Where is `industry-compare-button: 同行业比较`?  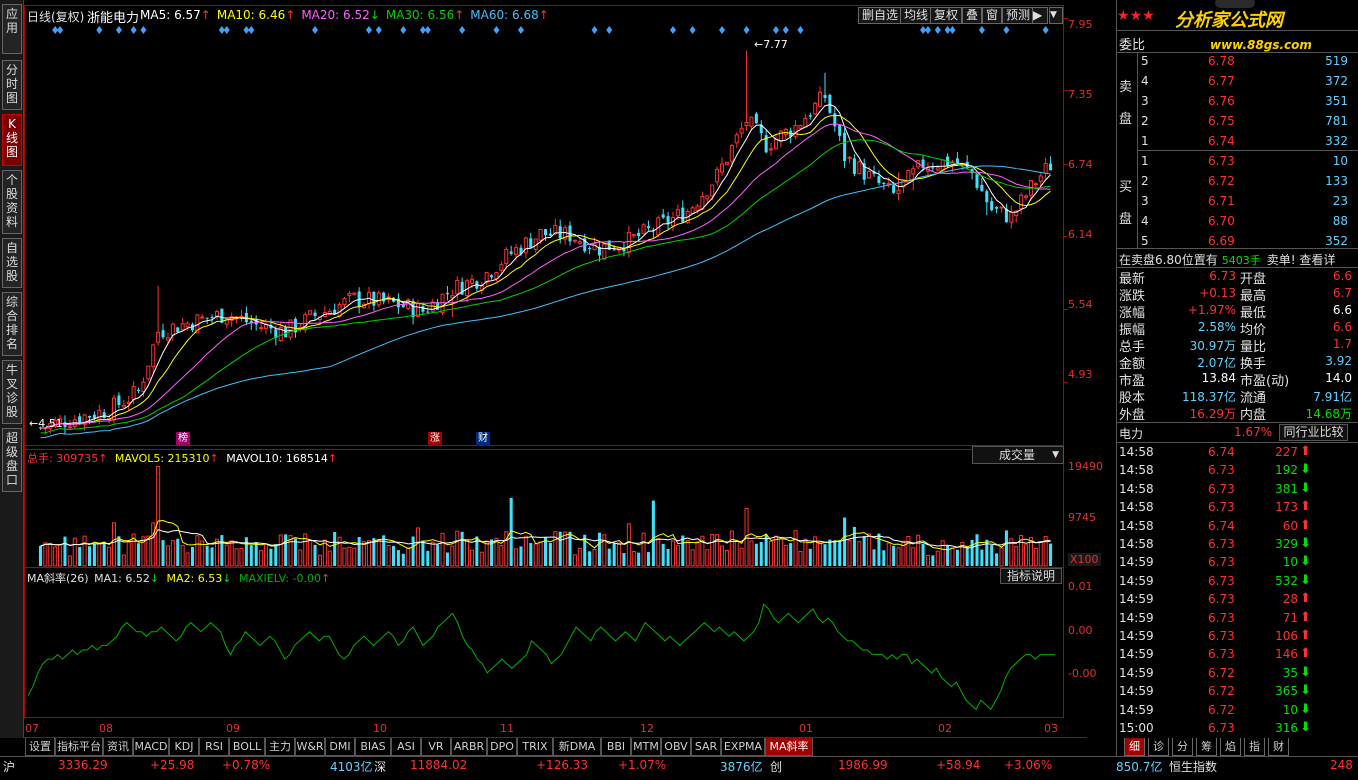
industry-compare-button: 同行业比较 is located at coordinates (1313, 432).